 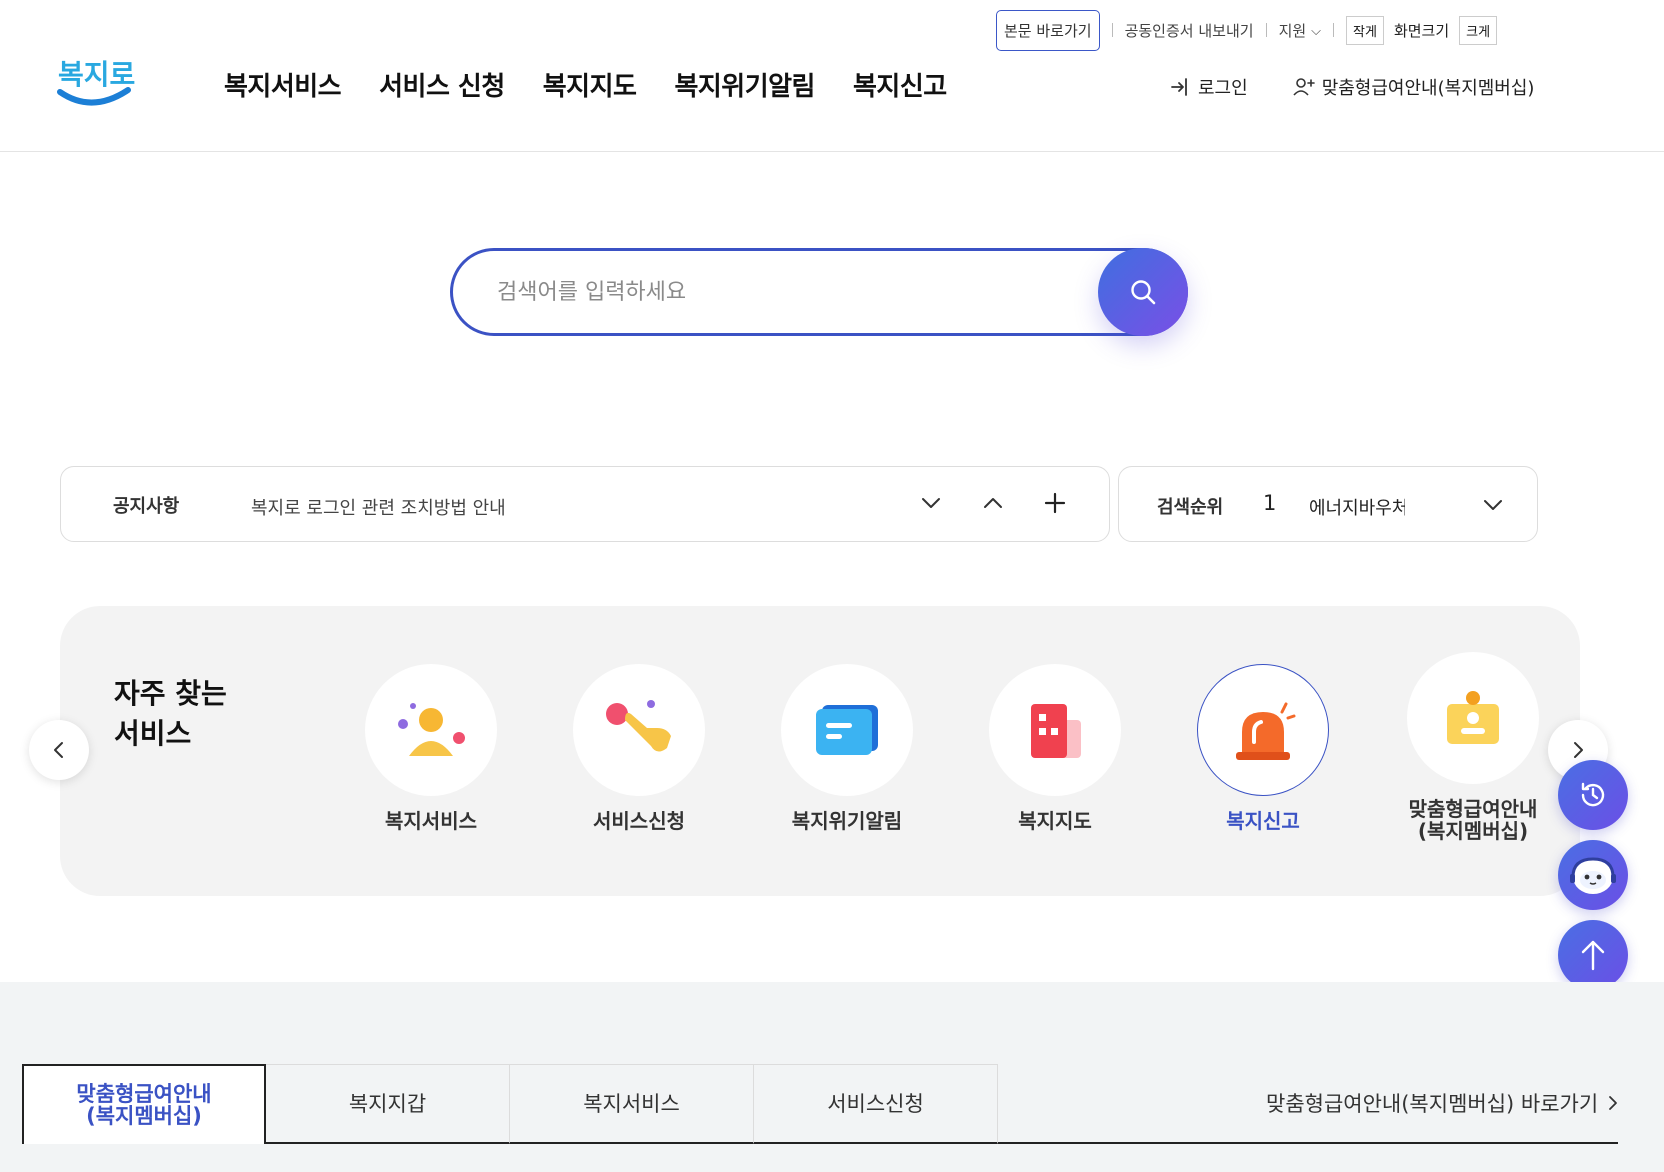 What do you see at coordinates (144, 1116) in the screenshot?
I see `tab-label-line: (복지멤버십)` at bounding box center [144, 1116].